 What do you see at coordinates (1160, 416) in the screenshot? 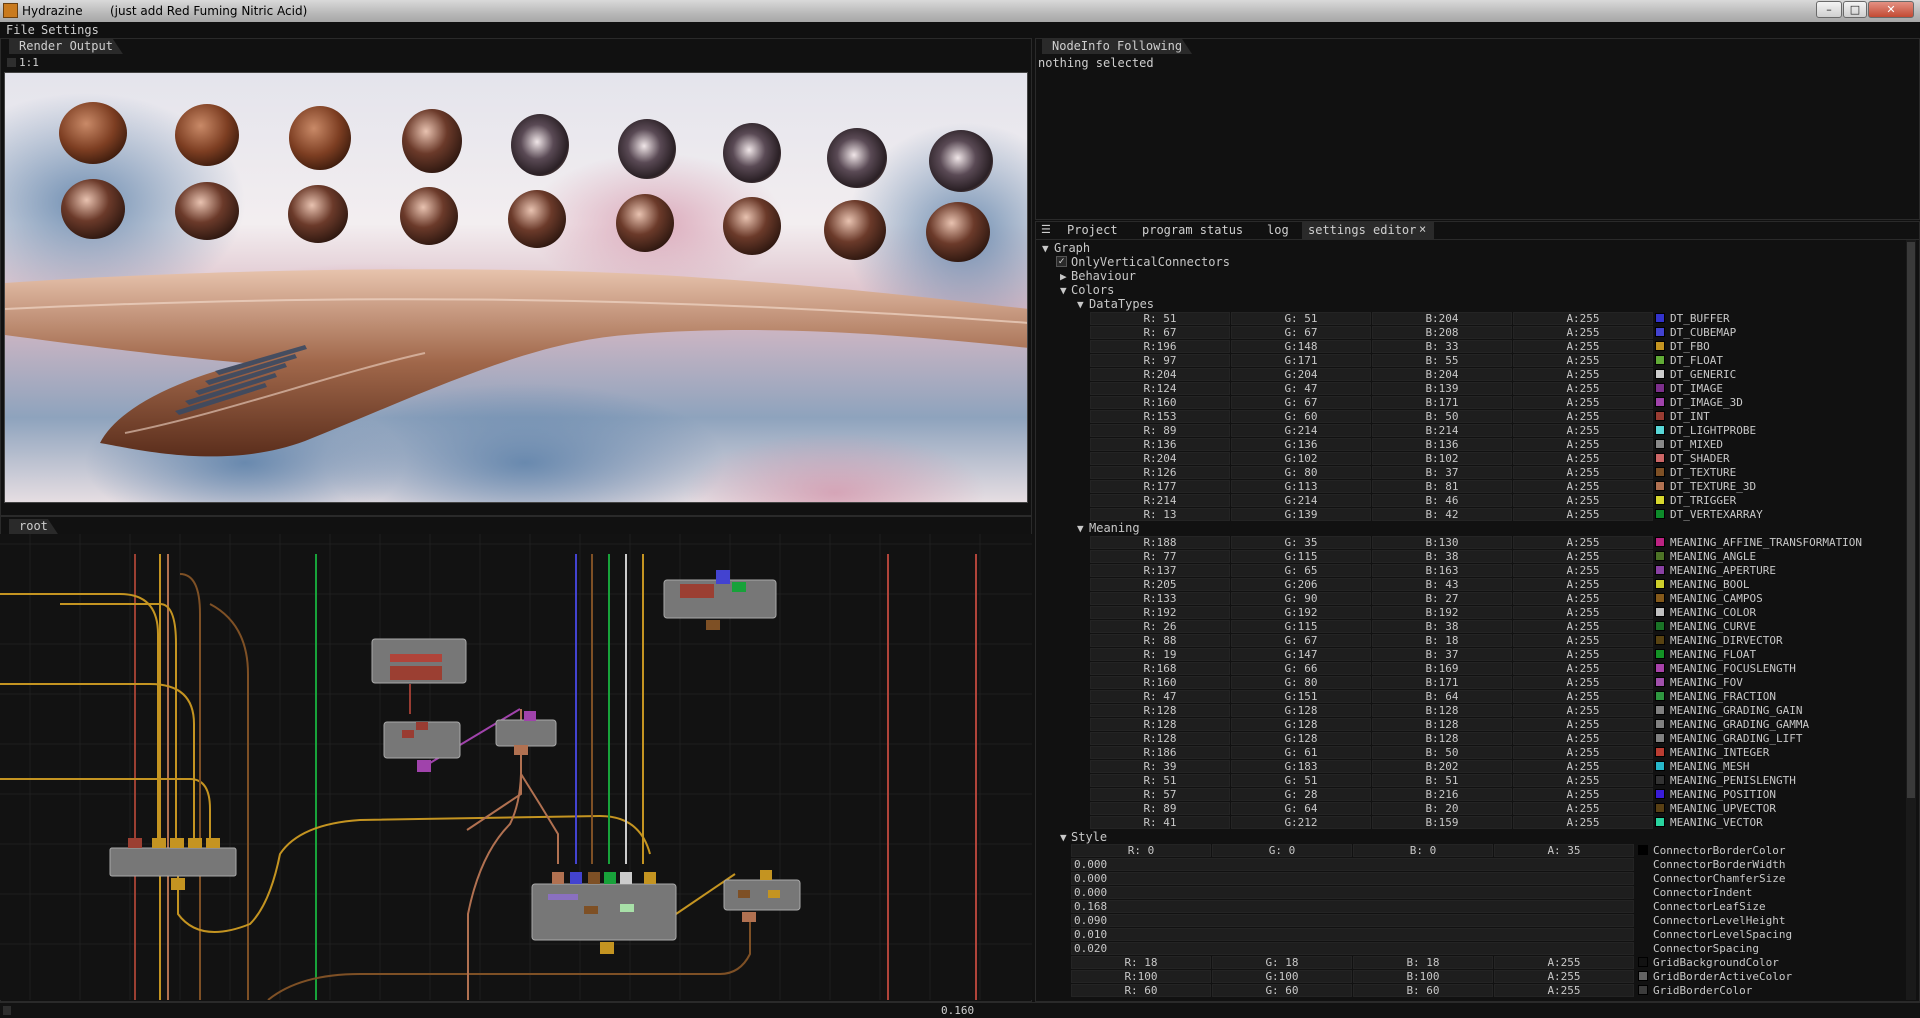
I see `red-field: R:153` at bounding box center [1160, 416].